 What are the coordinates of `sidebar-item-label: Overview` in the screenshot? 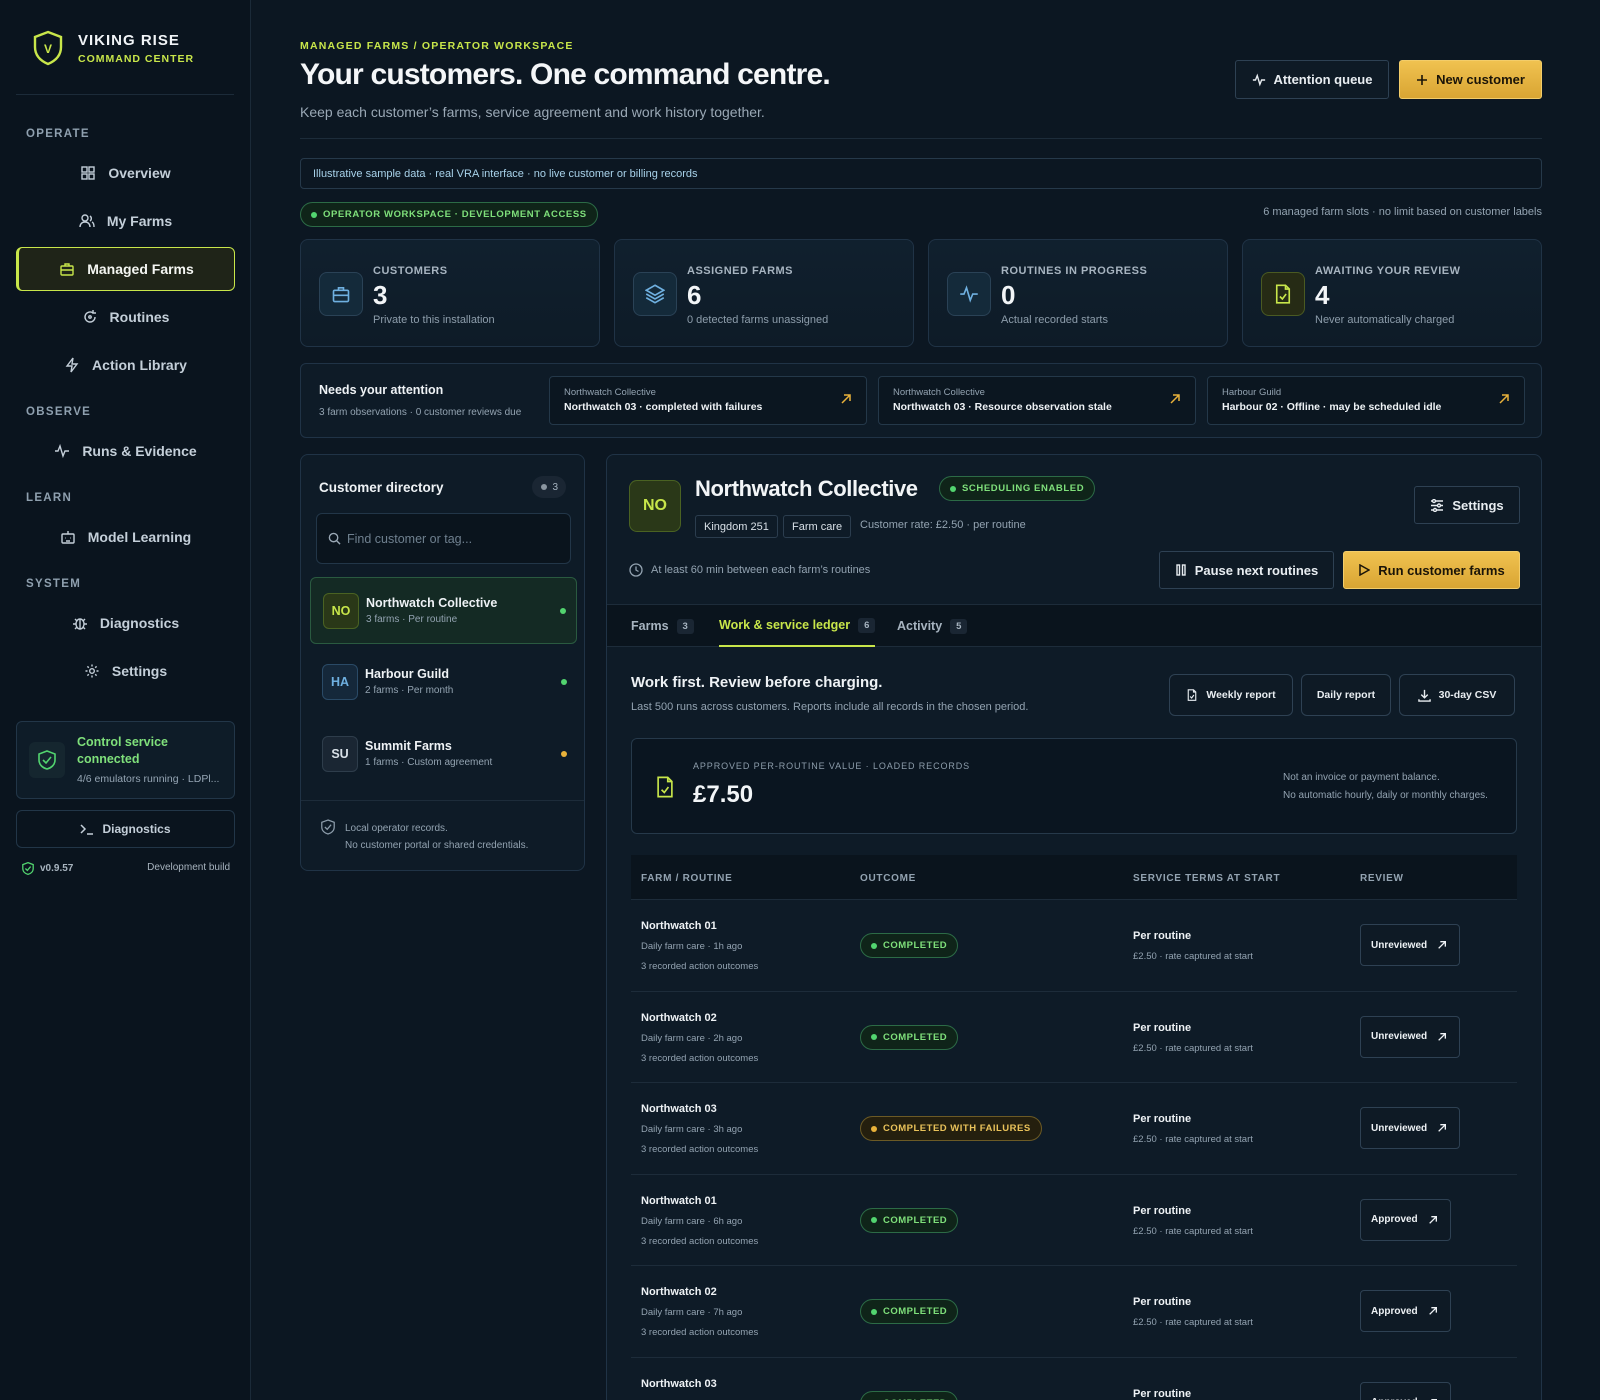 It's located at (139, 173).